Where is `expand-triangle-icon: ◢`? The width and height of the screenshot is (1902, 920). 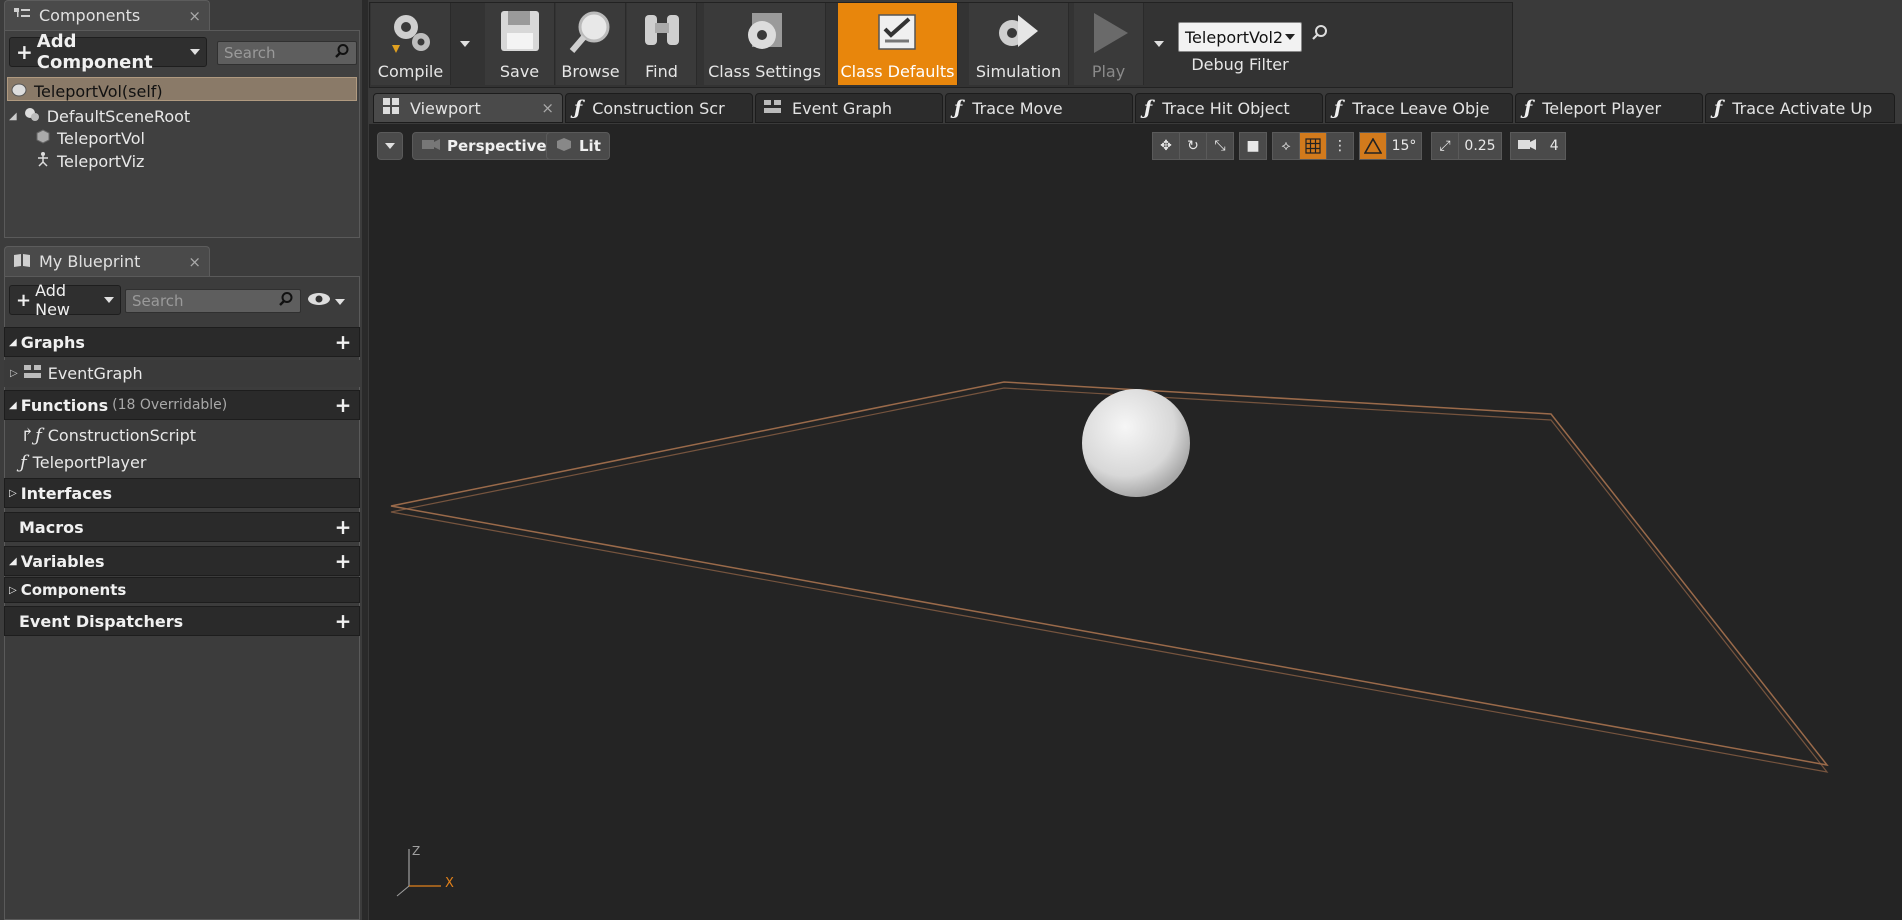 expand-triangle-icon: ◢ is located at coordinates (13, 405).